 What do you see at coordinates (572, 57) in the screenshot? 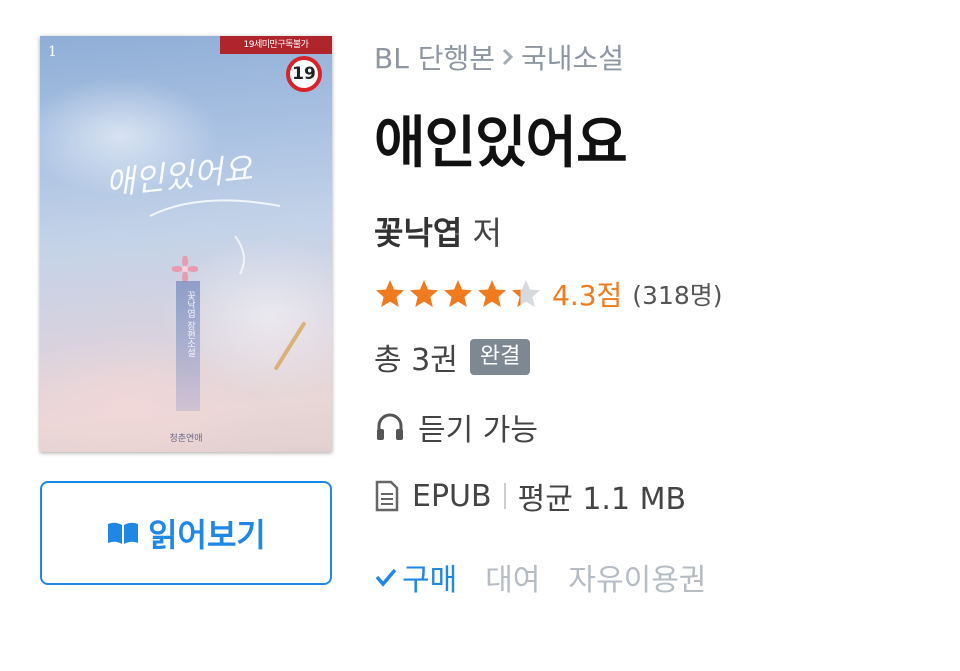
I see `breadcrumb-subcategory: 국내소설` at bounding box center [572, 57].